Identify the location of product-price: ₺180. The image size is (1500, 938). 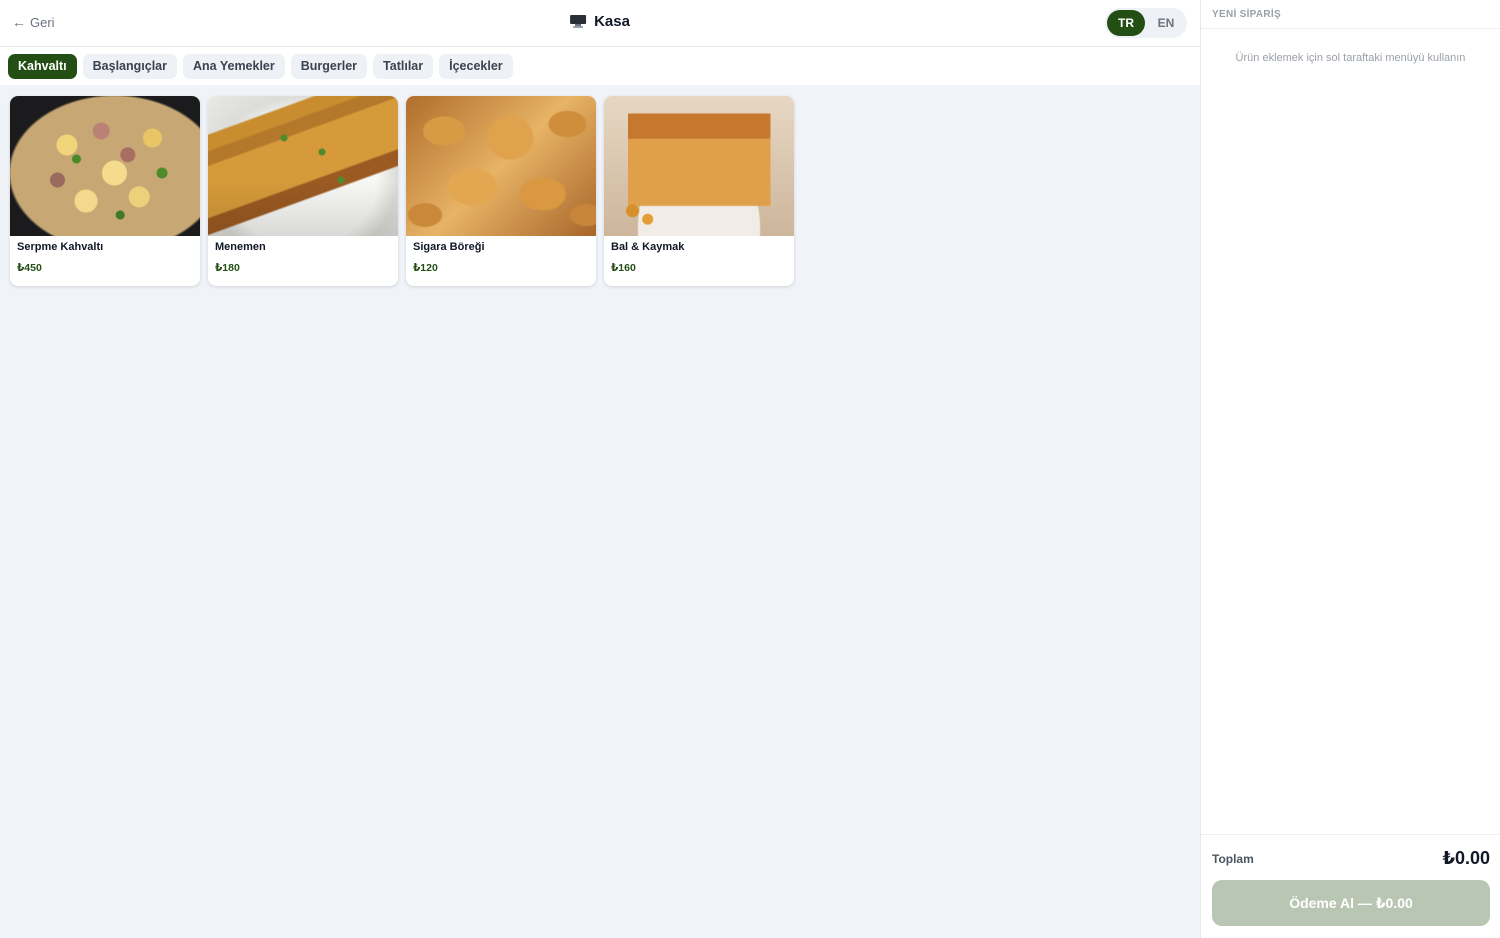
(227, 268).